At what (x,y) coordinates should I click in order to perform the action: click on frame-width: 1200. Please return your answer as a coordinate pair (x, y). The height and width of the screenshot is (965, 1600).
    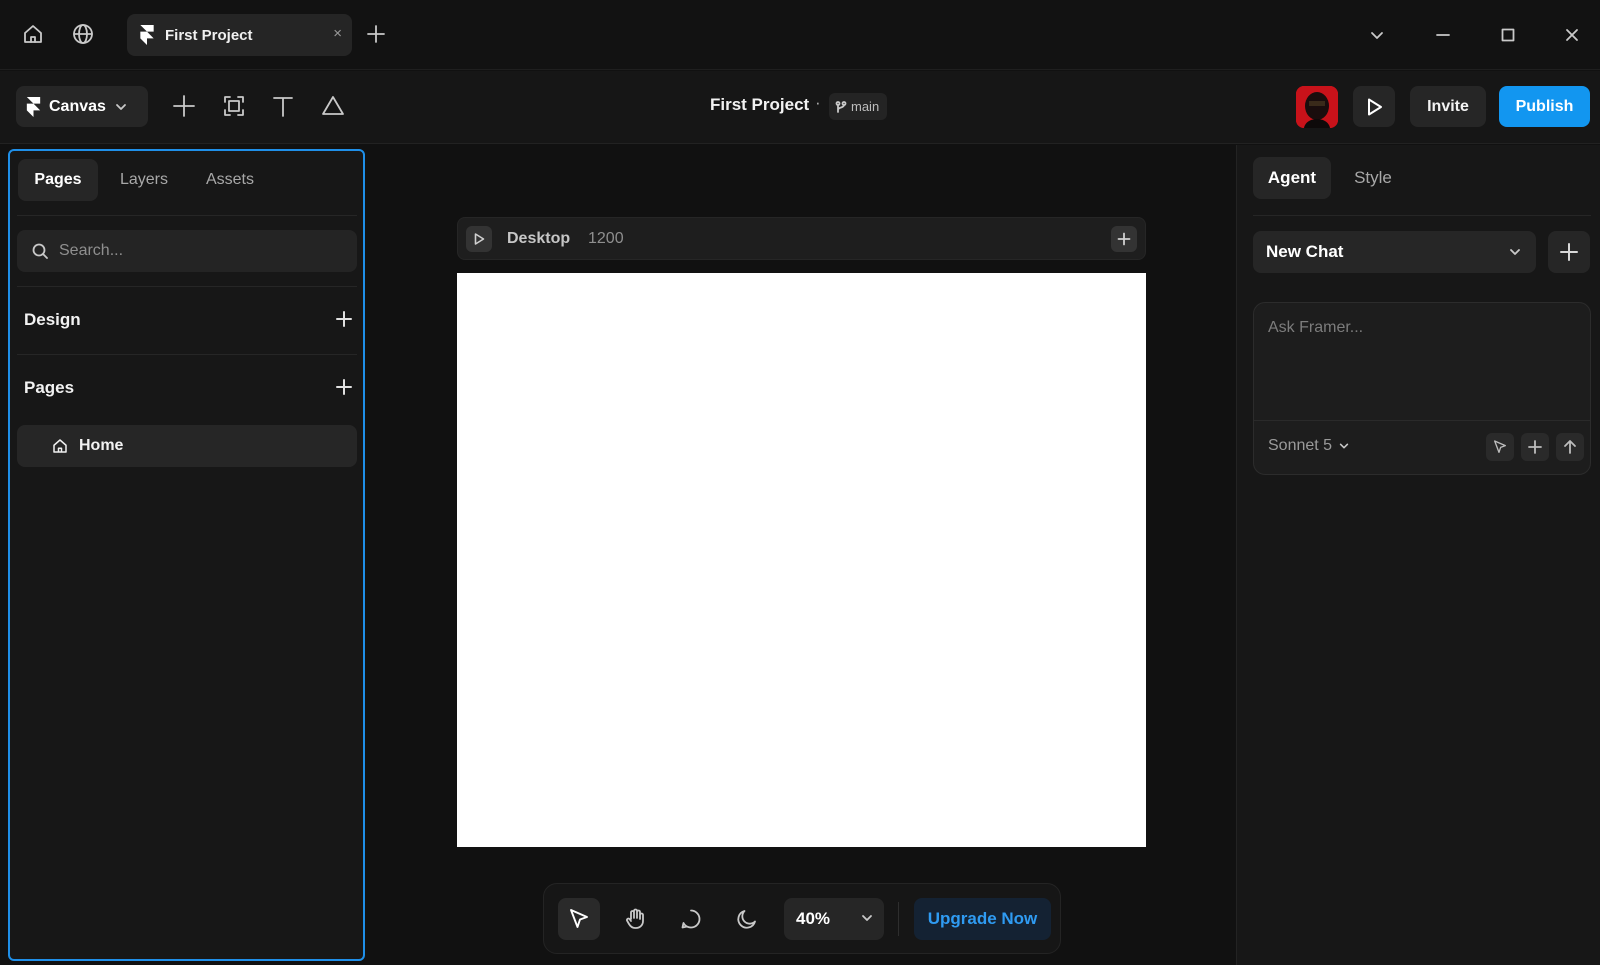
    Looking at the image, I should click on (606, 238).